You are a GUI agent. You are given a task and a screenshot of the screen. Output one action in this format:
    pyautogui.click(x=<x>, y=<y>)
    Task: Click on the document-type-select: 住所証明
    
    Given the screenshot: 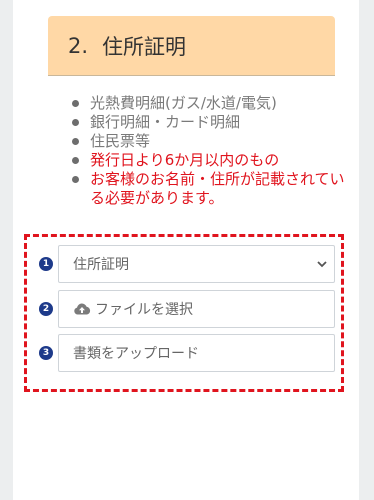 What is the action you would take?
    pyautogui.click(x=196, y=264)
    